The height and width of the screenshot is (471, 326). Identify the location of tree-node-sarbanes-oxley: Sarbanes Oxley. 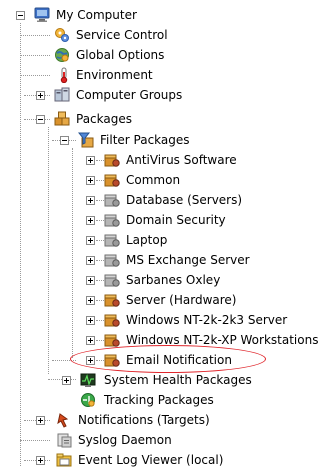
(163, 280).